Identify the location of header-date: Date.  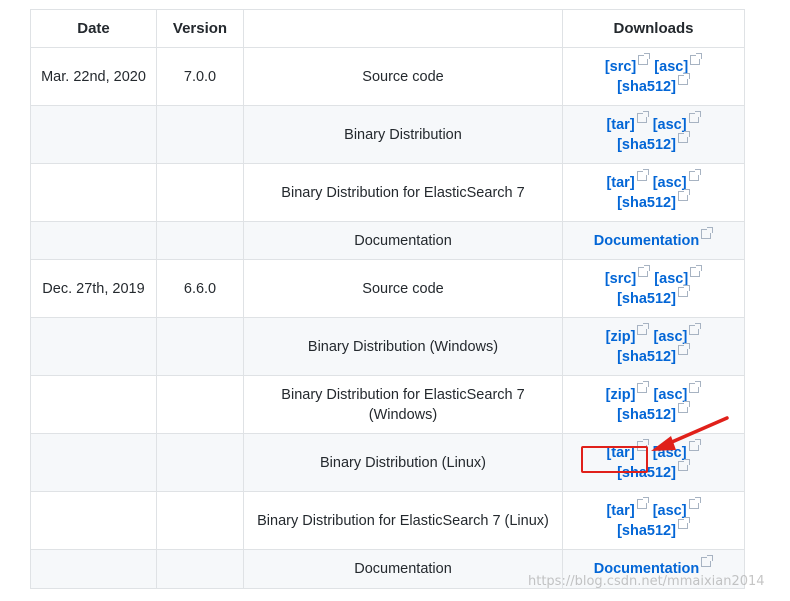
(93, 28).